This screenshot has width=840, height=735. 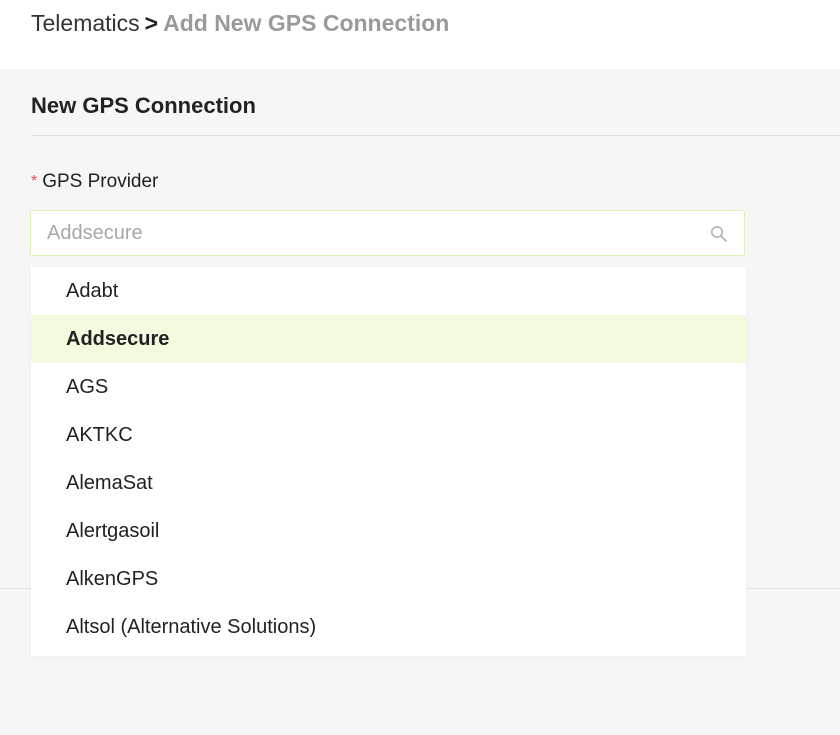 I want to click on gps-provider-label: * GPS Provider, so click(x=94, y=182).